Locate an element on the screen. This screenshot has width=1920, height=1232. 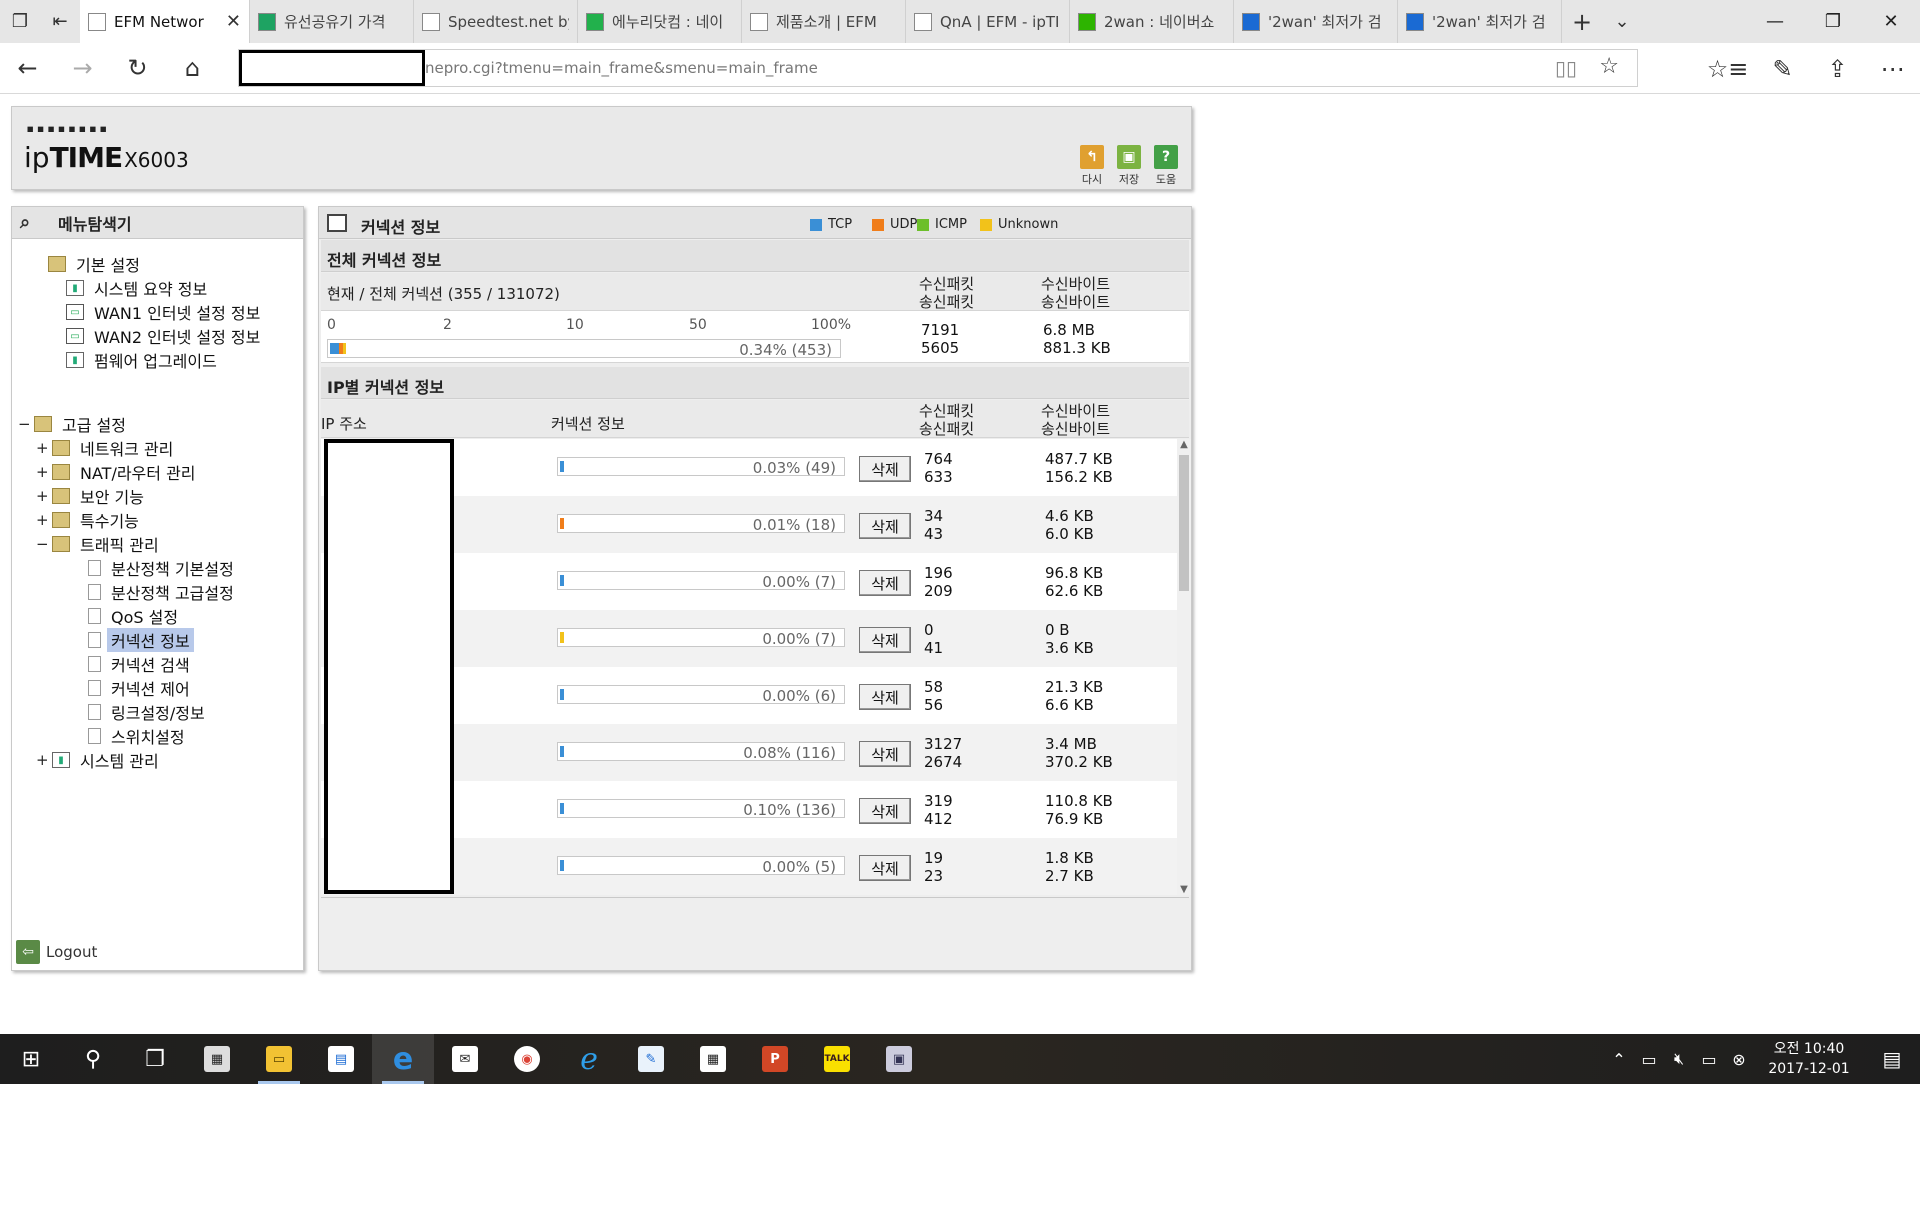
internet-explorer-icon: ℯ is located at coordinates (589, 1059).